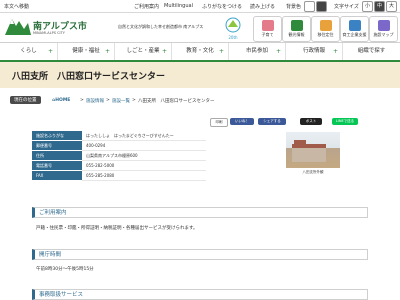 The image size is (400, 300). What do you see at coordinates (142, 51) in the screenshot?
I see `nav-item-work: しごと・産業 +` at bounding box center [142, 51].